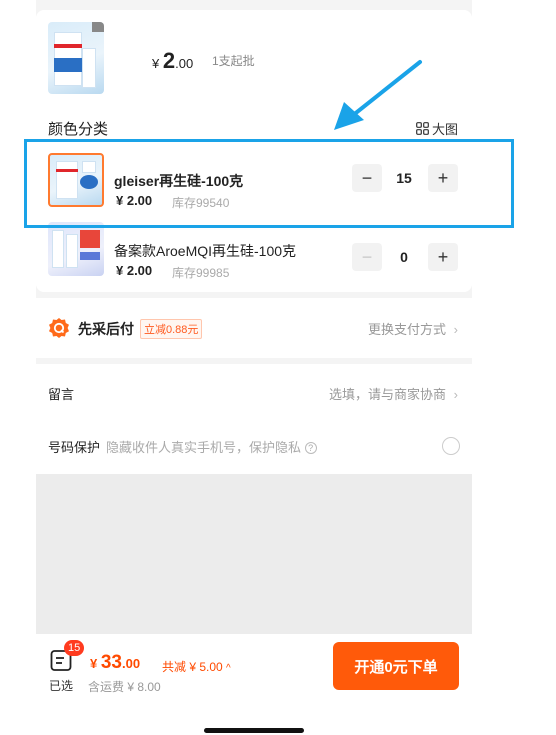  What do you see at coordinates (196, 666) in the screenshot?
I see `discount-toggle: 共减 ¥ 5.00 ^` at bounding box center [196, 666].